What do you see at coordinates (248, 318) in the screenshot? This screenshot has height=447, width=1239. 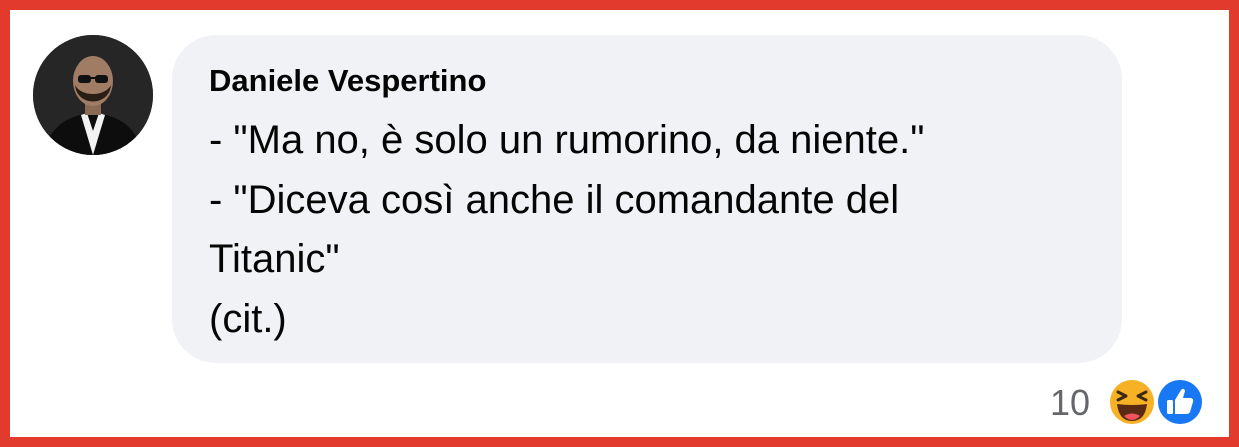 I see `comment-line: (cit.)` at bounding box center [248, 318].